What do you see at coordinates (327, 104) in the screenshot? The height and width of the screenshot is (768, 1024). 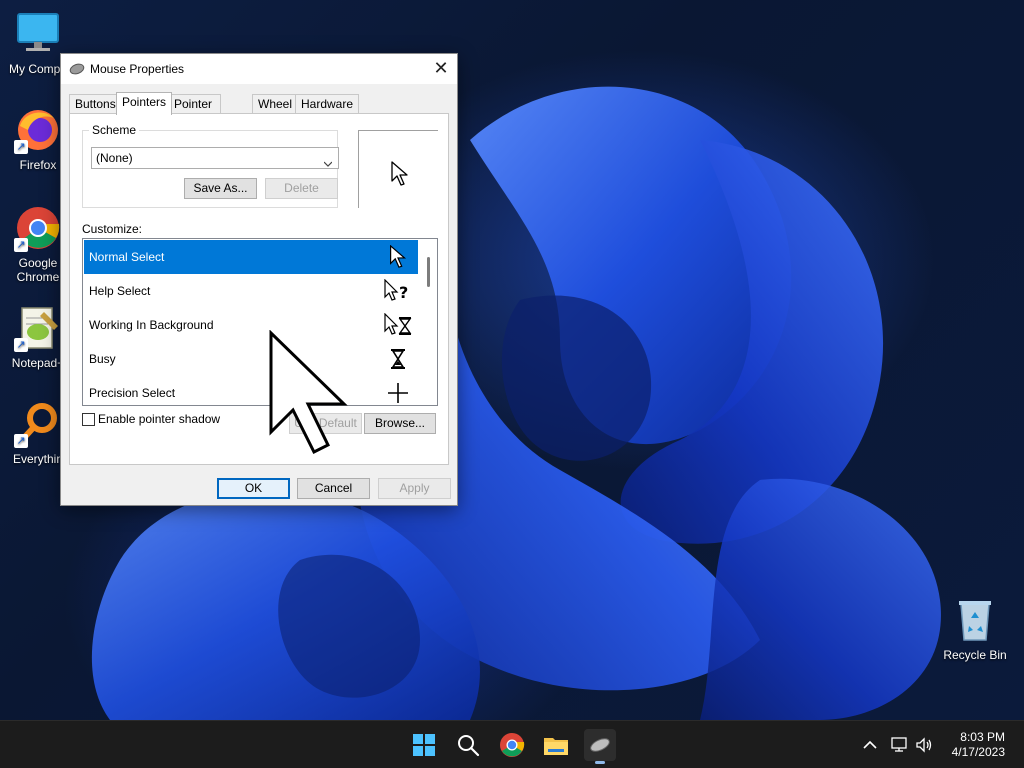 I see `tab-hardware: Hardware` at bounding box center [327, 104].